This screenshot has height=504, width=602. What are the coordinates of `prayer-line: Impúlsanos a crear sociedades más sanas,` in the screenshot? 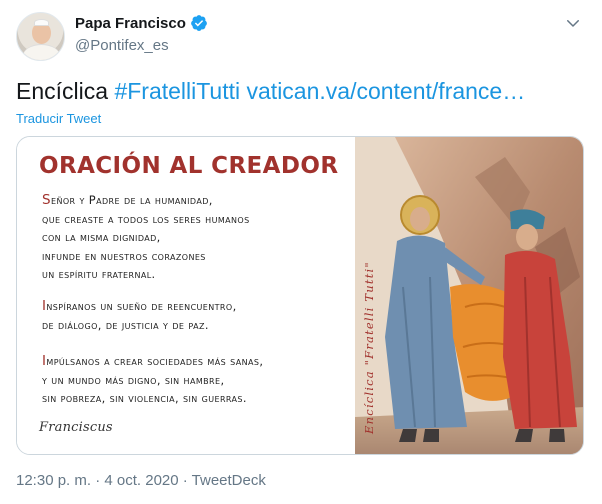 It's located at (153, 361).